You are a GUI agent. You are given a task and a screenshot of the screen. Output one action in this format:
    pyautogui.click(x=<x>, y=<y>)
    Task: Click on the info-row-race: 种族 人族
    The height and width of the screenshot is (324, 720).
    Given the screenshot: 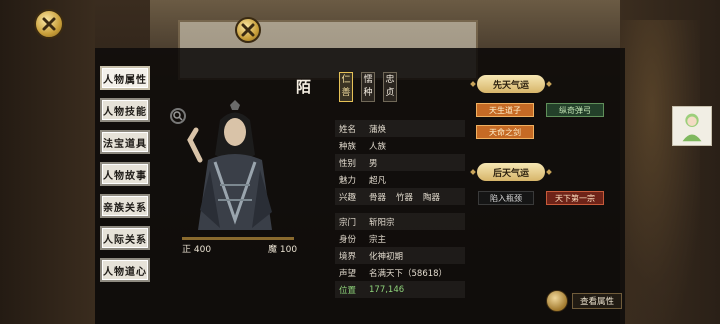 What is the action you would take?
    pyautogui.click(x=400, y=145)
    